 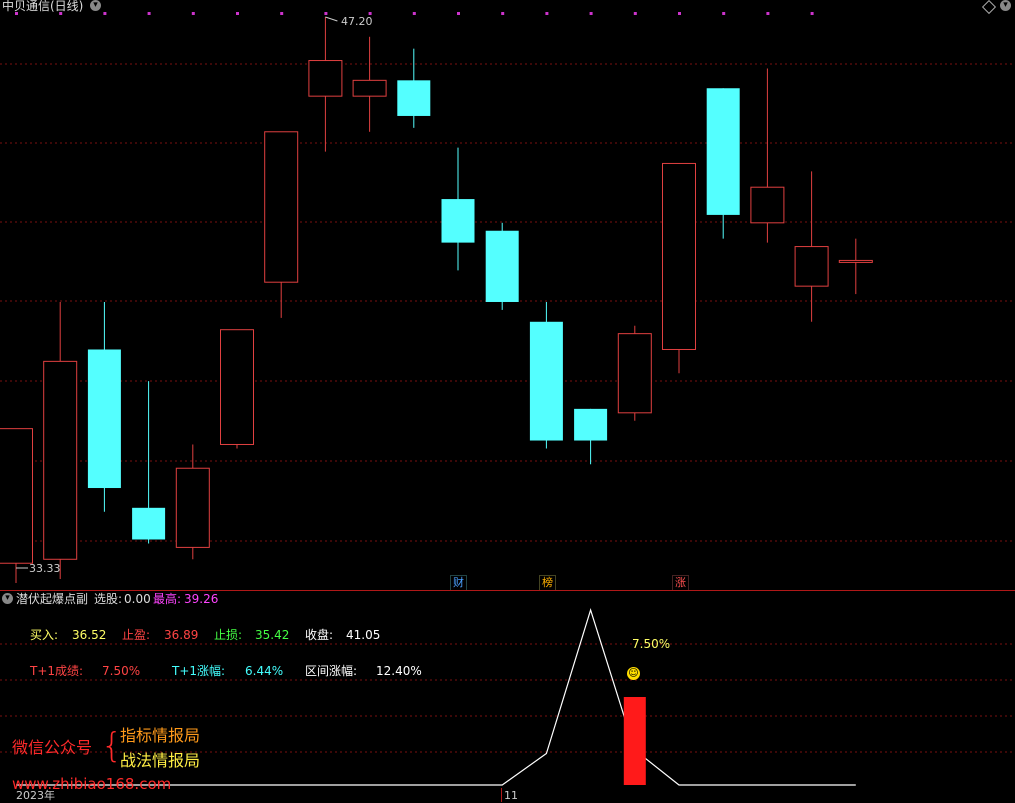 I want to click on price-low-label: 33.33, so click(x=45, y=568).